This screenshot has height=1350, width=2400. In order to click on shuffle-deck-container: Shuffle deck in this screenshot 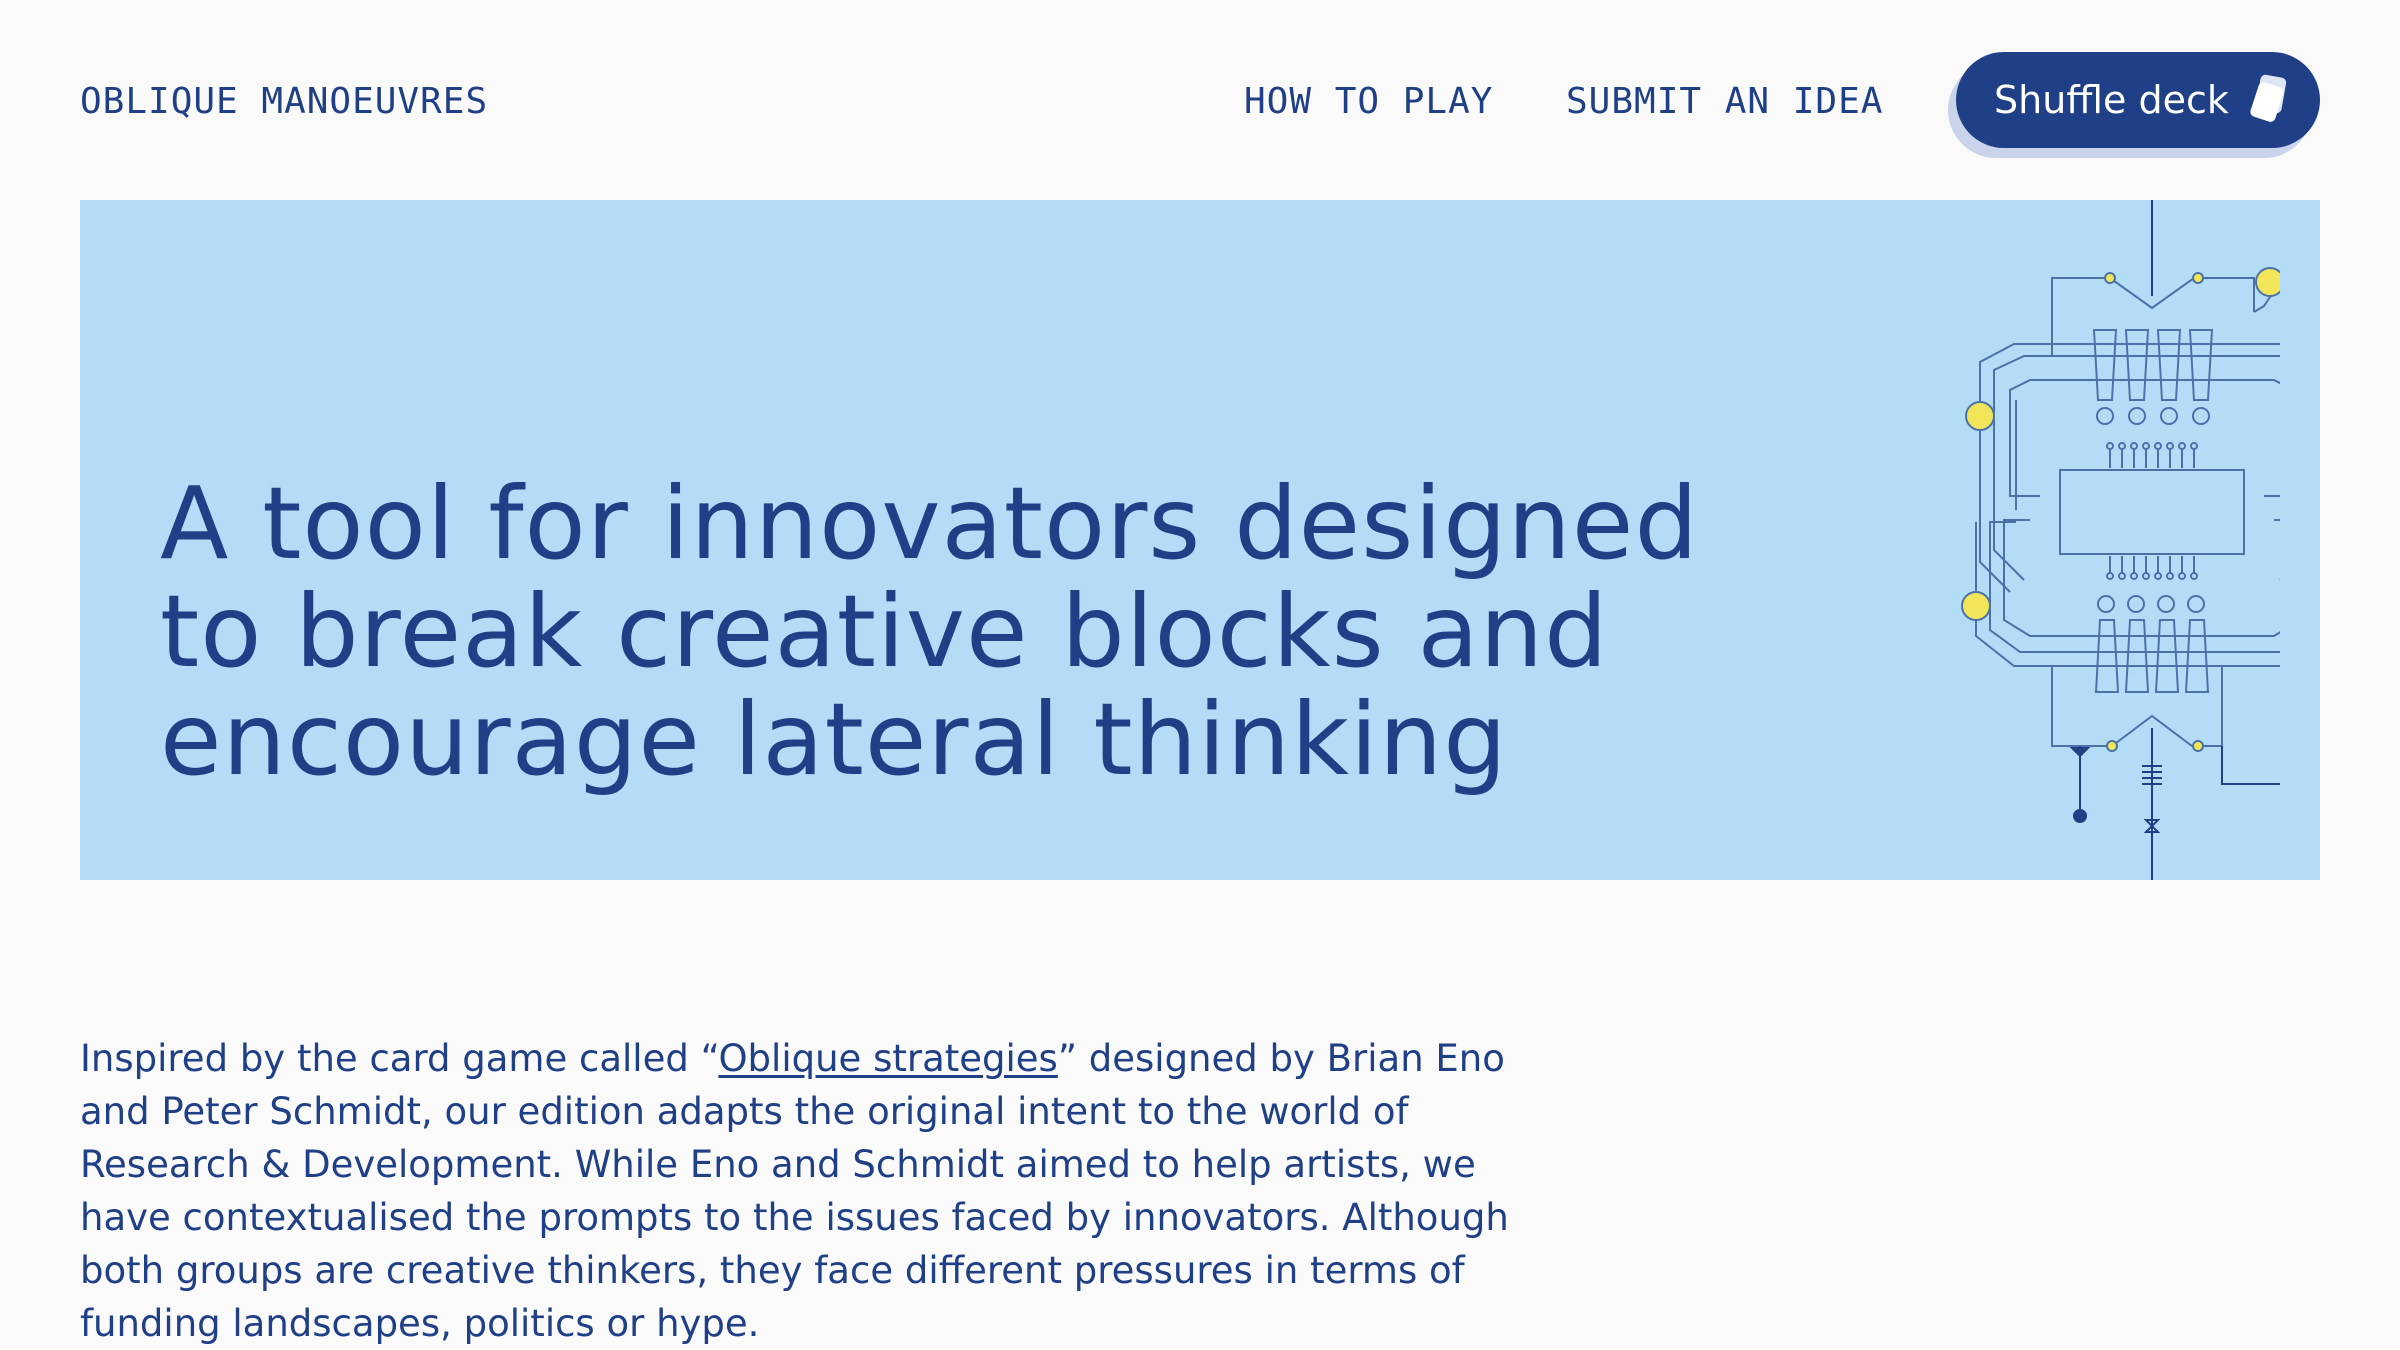, I will do `click(2134, 105)`.